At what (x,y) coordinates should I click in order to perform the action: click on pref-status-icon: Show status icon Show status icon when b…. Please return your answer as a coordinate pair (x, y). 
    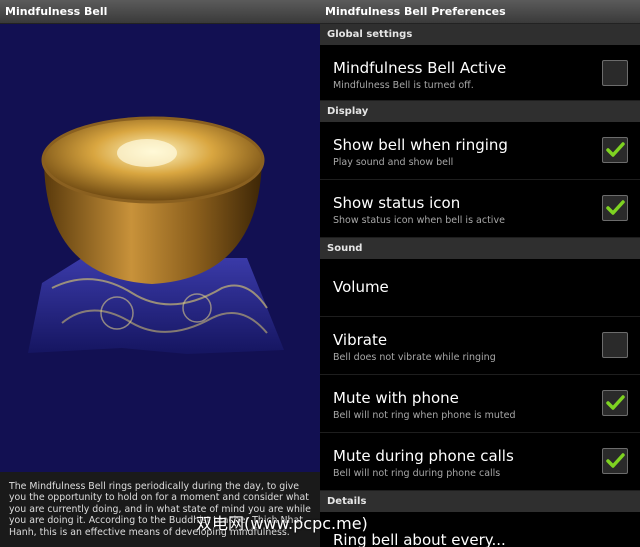
    Looking at the image, I should click on (480, 209).